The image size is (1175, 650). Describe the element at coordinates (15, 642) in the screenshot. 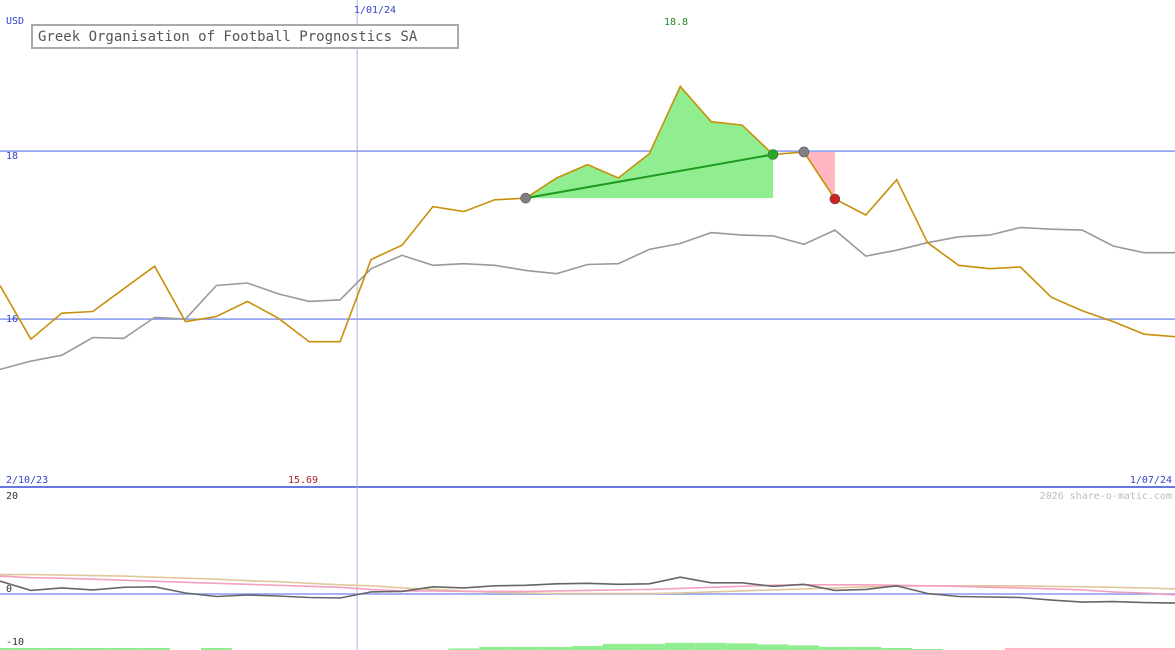

I see `osc-tick-label: -10` at that location.